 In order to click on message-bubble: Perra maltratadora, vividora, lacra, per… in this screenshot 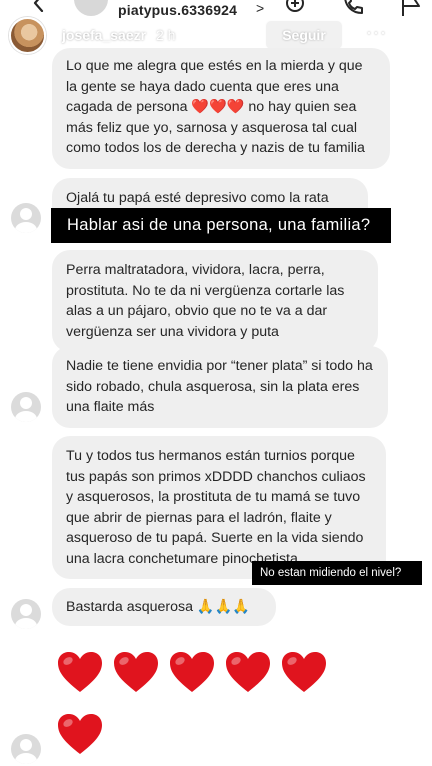, I will do `click(215, 301)`.